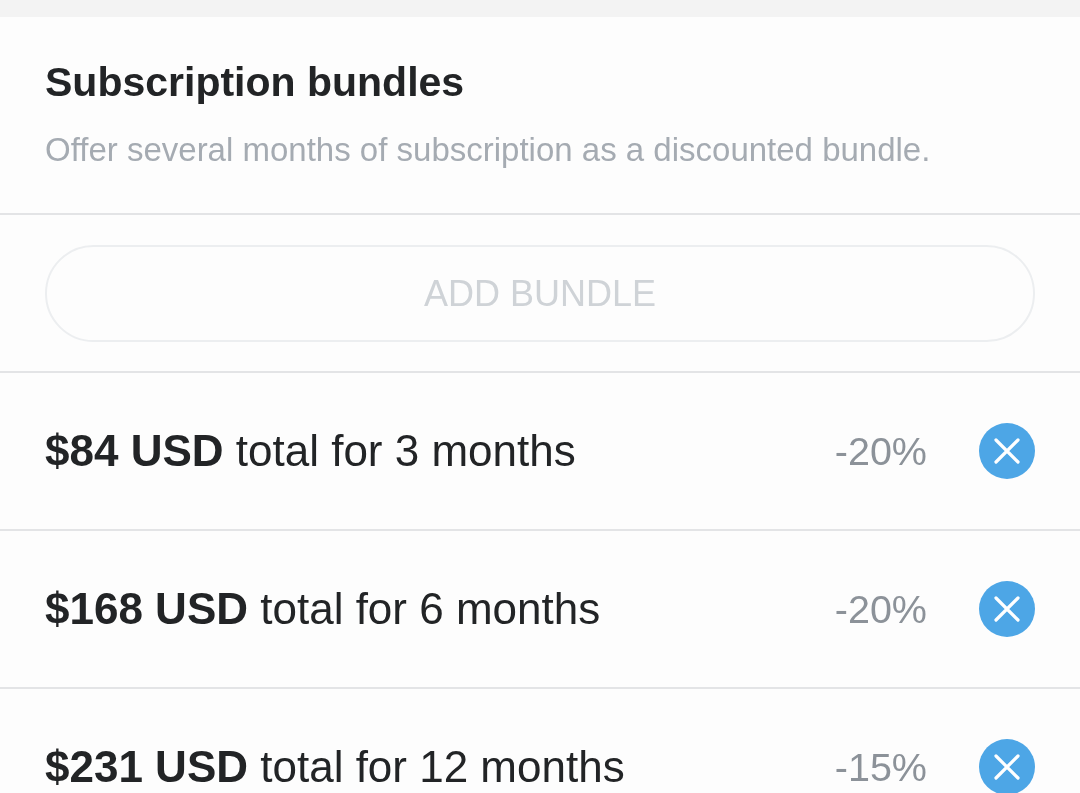 The height and width of the screenshot is (793, 1080). I want to click on bundle-summary: $84 USD total for 3 months, so click(311, 451).